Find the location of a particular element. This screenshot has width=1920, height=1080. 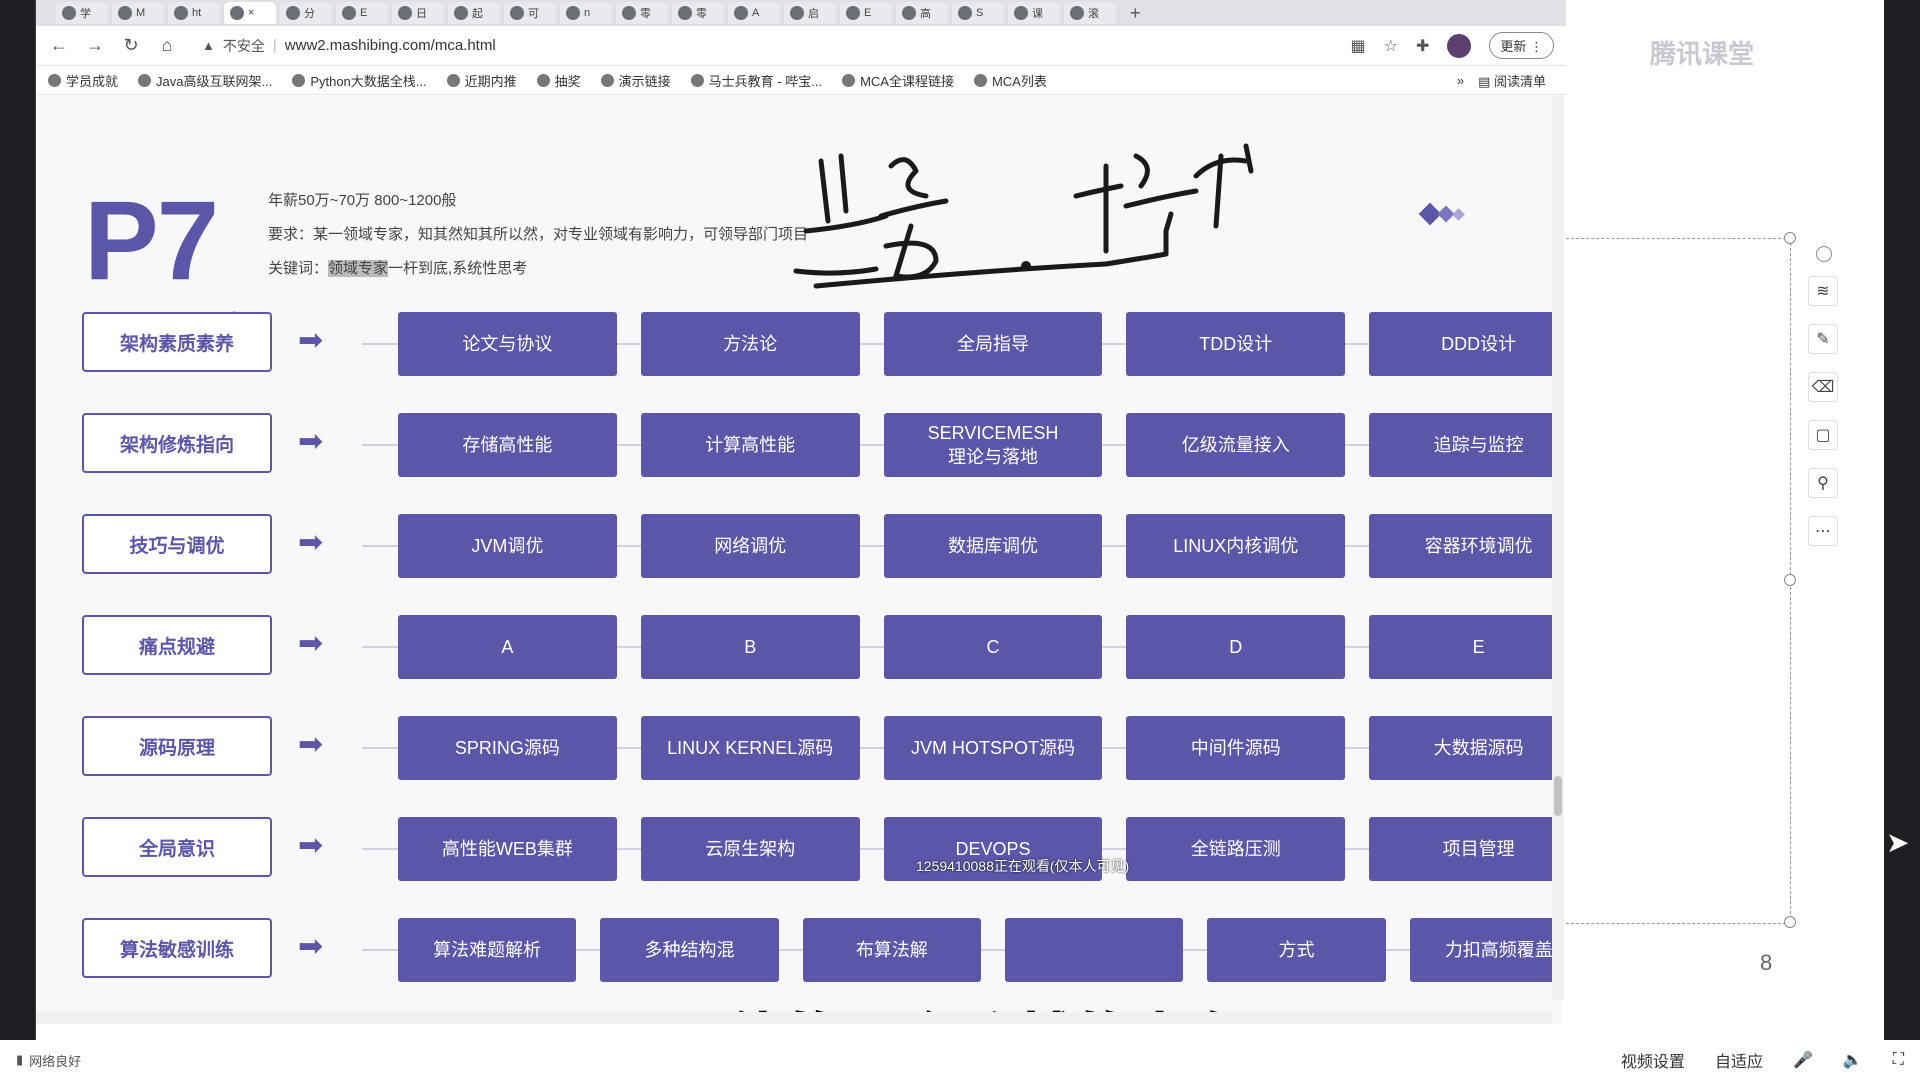

fullscreen-icon: ⛶ is located at coordinates (1898, 1060).